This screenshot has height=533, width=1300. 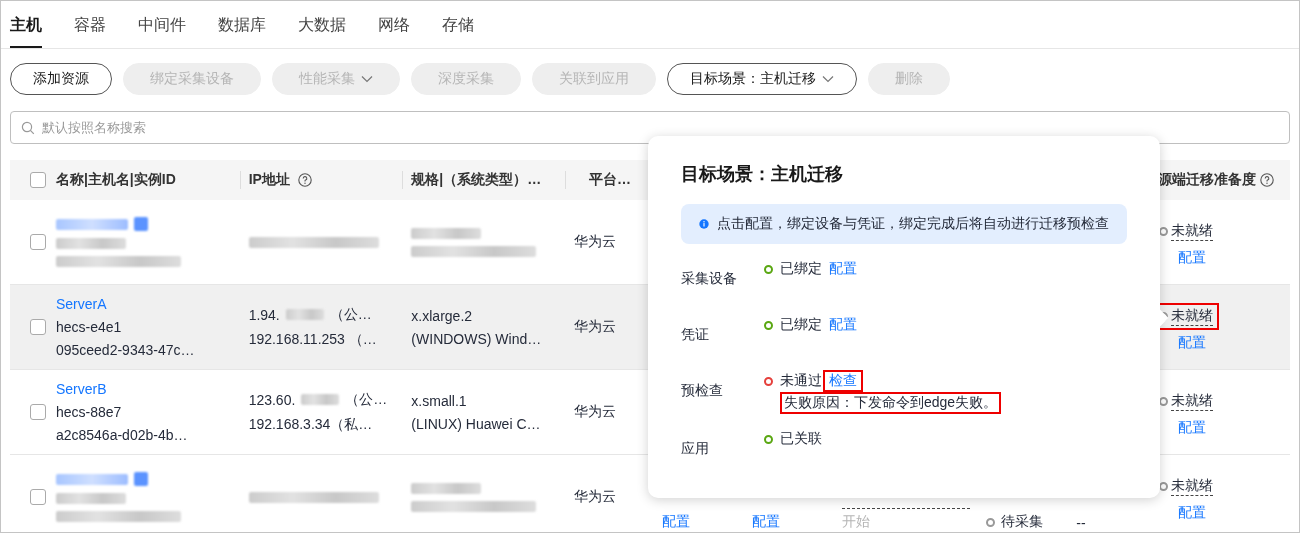 I want to click on flavor-text: x.xlarge.2, so click(x=442, y=315).